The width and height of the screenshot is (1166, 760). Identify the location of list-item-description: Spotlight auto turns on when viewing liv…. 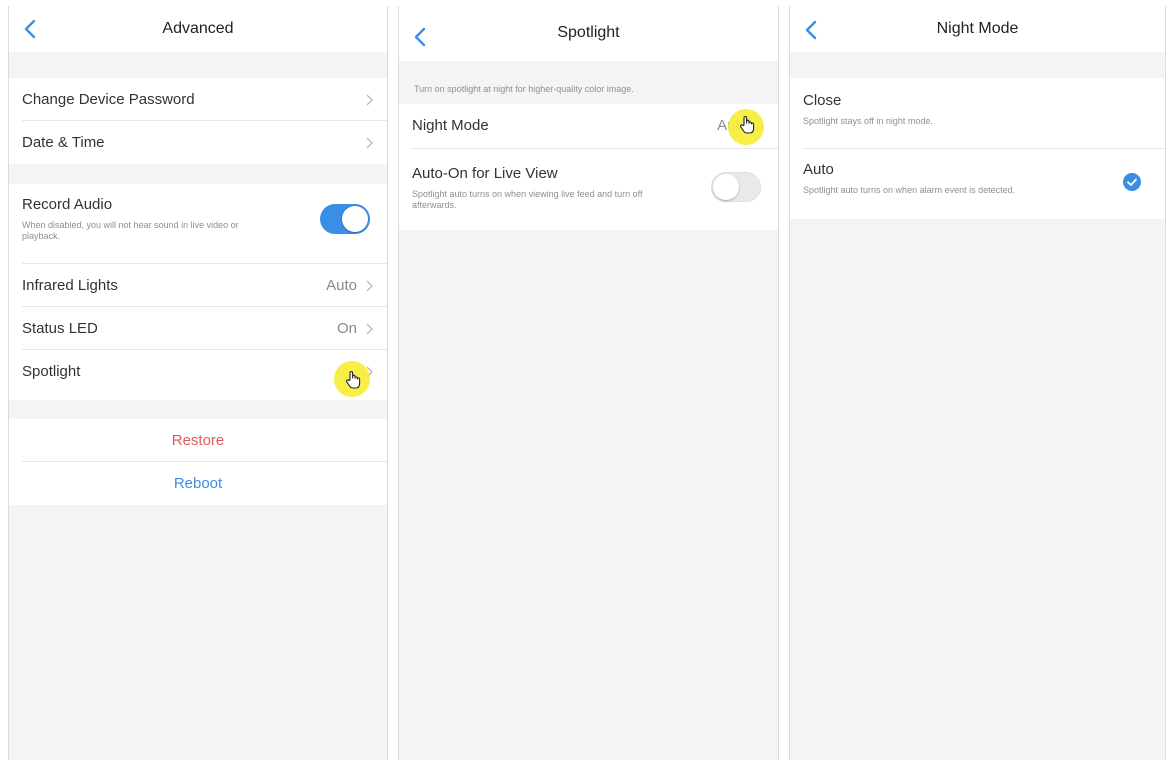
(527, 199).